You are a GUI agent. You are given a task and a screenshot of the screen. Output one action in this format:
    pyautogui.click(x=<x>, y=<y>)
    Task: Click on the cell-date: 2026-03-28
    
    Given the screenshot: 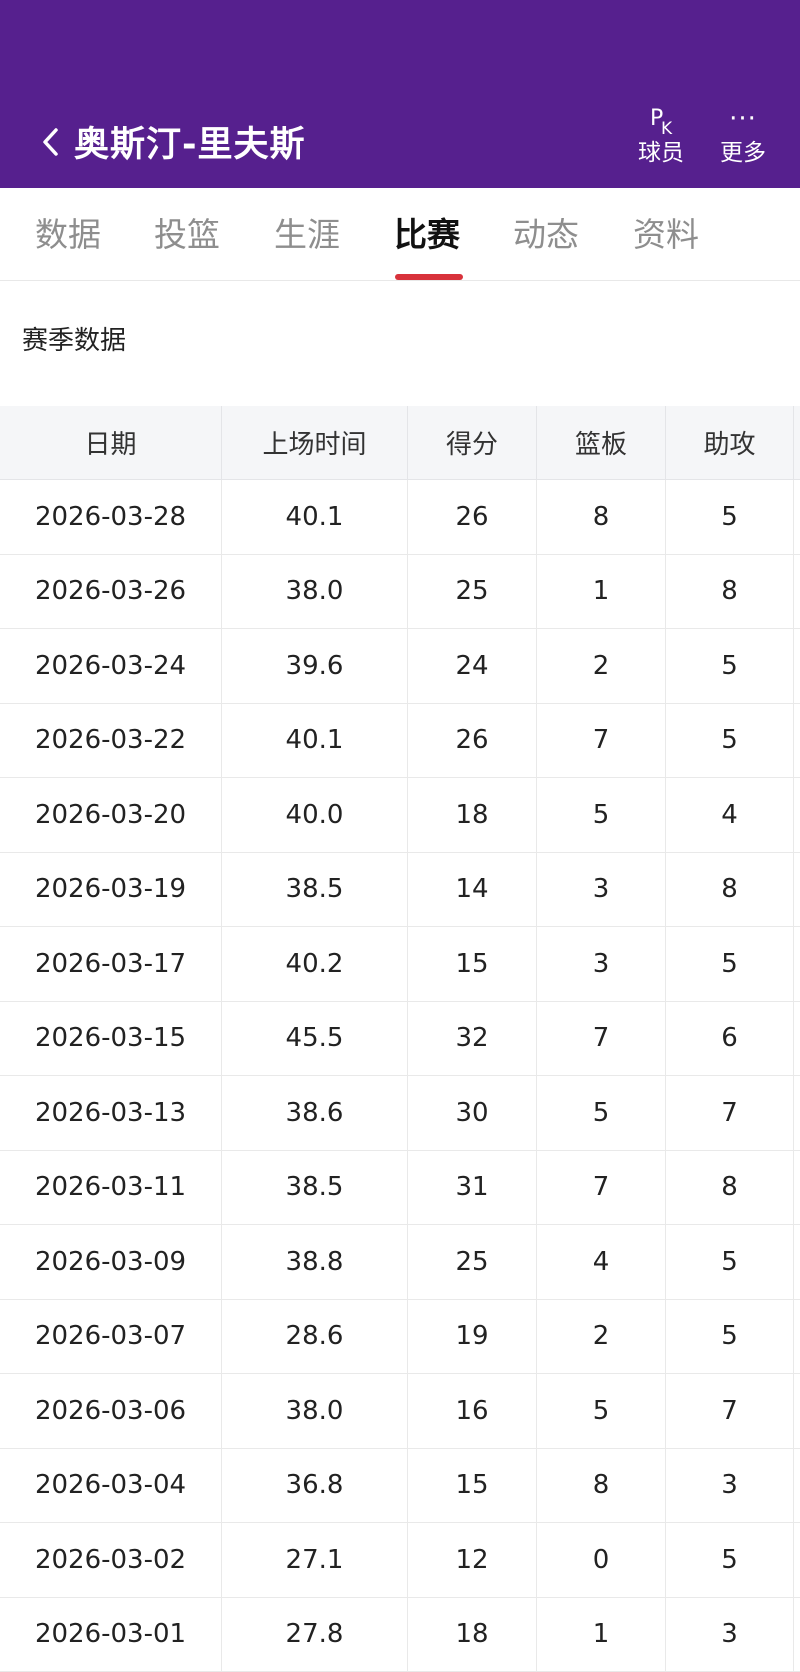 What is the action you would take?
    pyautogui.click(x=111, y=517)
    